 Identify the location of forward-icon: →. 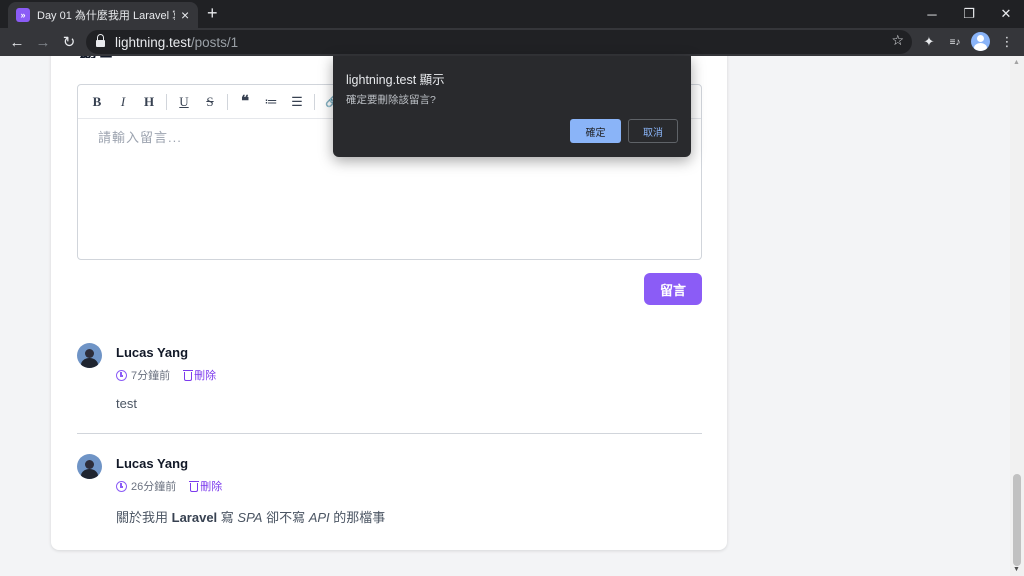
(43, 42).